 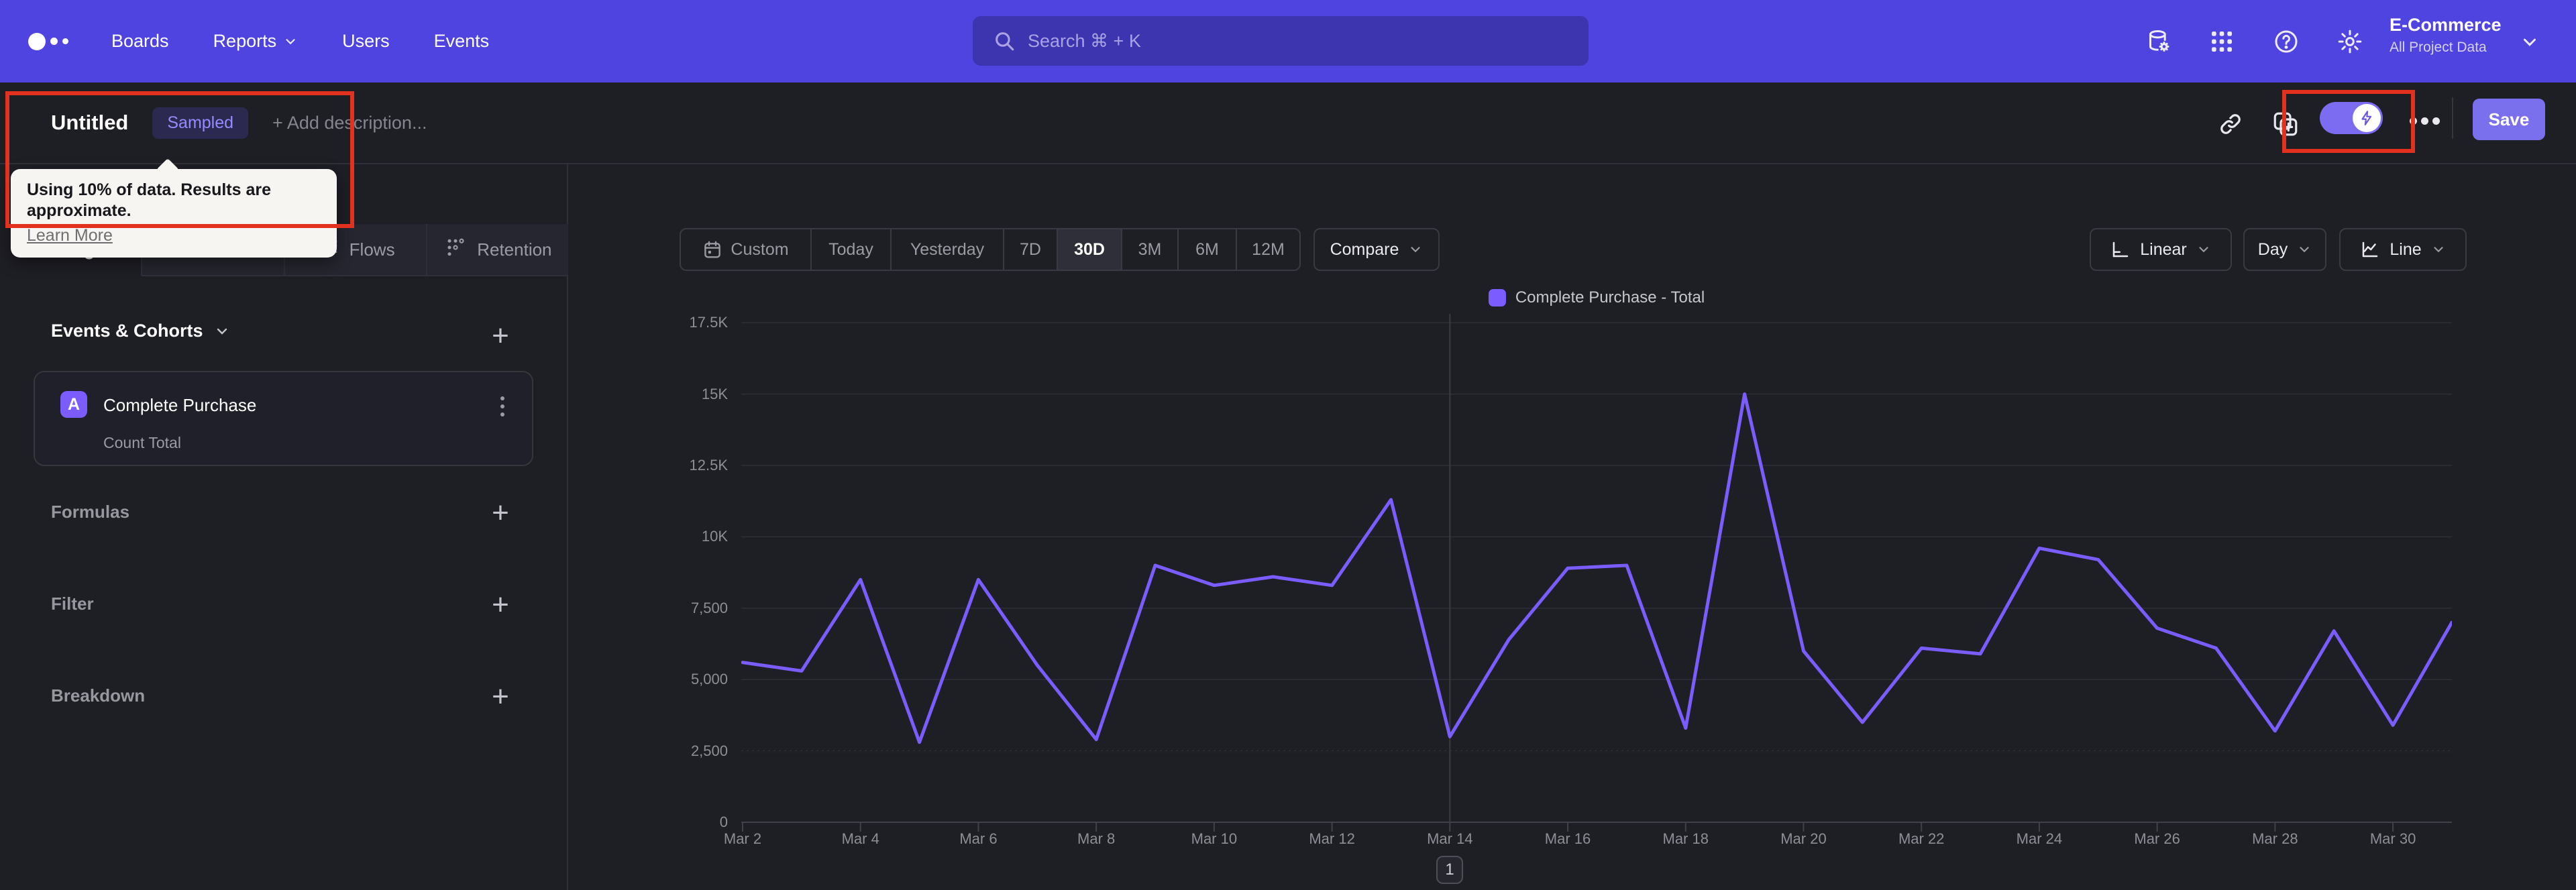 I want to click on tab-retention: Retention, so click(x=497, y=249).